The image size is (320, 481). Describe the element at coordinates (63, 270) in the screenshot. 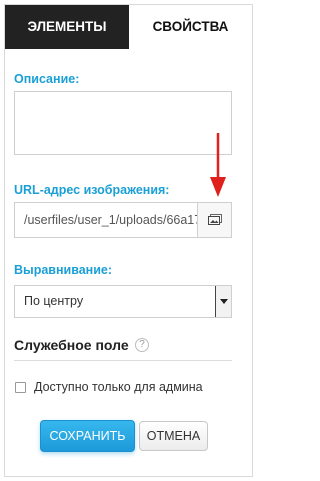

I see `align-label: Выравнивание:` at that location.